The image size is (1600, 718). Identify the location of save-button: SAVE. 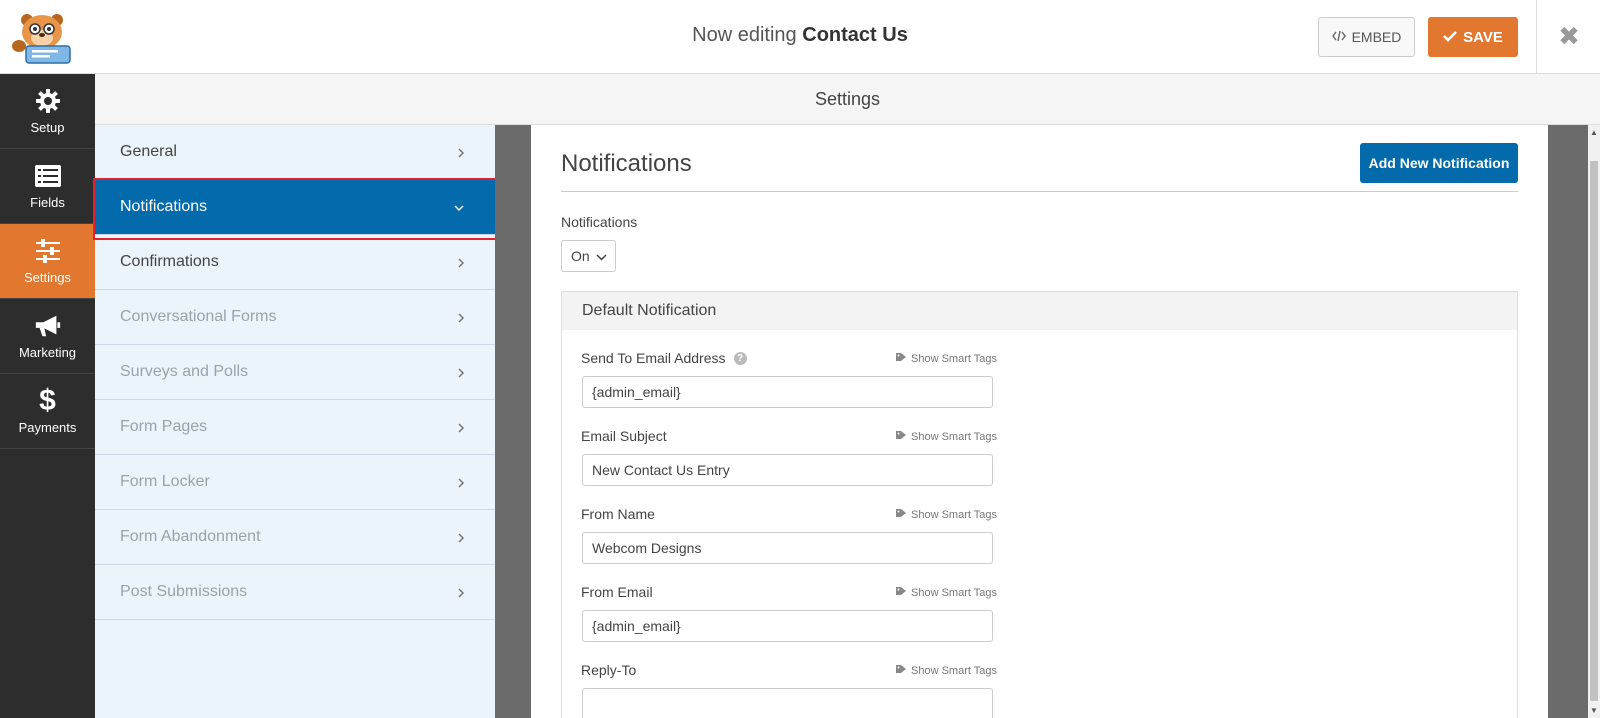
(1473, 37).